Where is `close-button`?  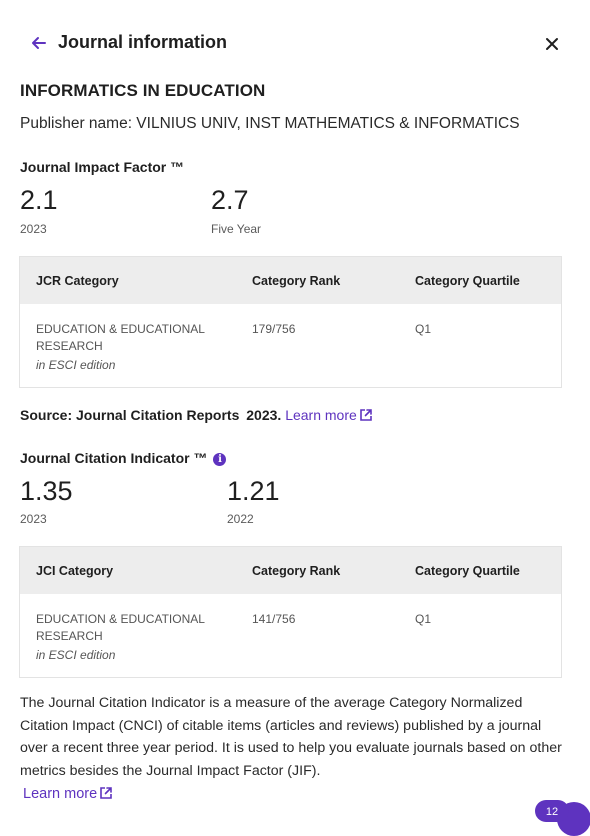
close-button is located at coordinates (552, 44).